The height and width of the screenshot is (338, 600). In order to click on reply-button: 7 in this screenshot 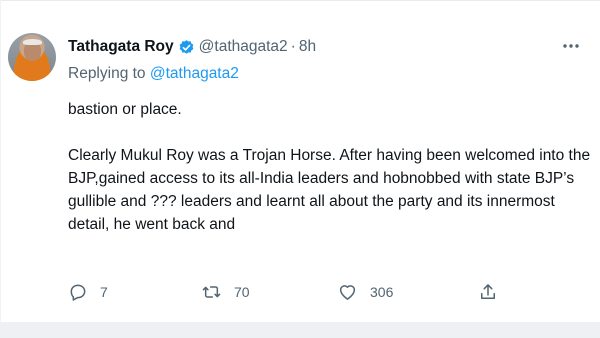, I will do `click(88, 292)`.